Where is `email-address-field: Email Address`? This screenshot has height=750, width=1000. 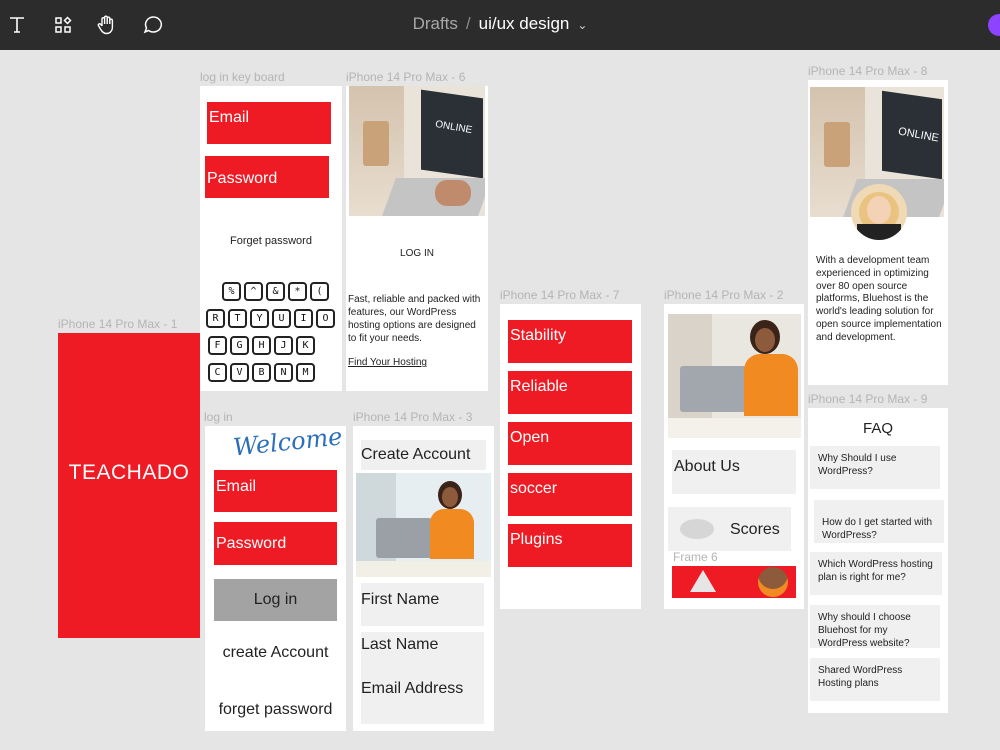
email-address-field: Email Address is located at coordinates (412, 689).